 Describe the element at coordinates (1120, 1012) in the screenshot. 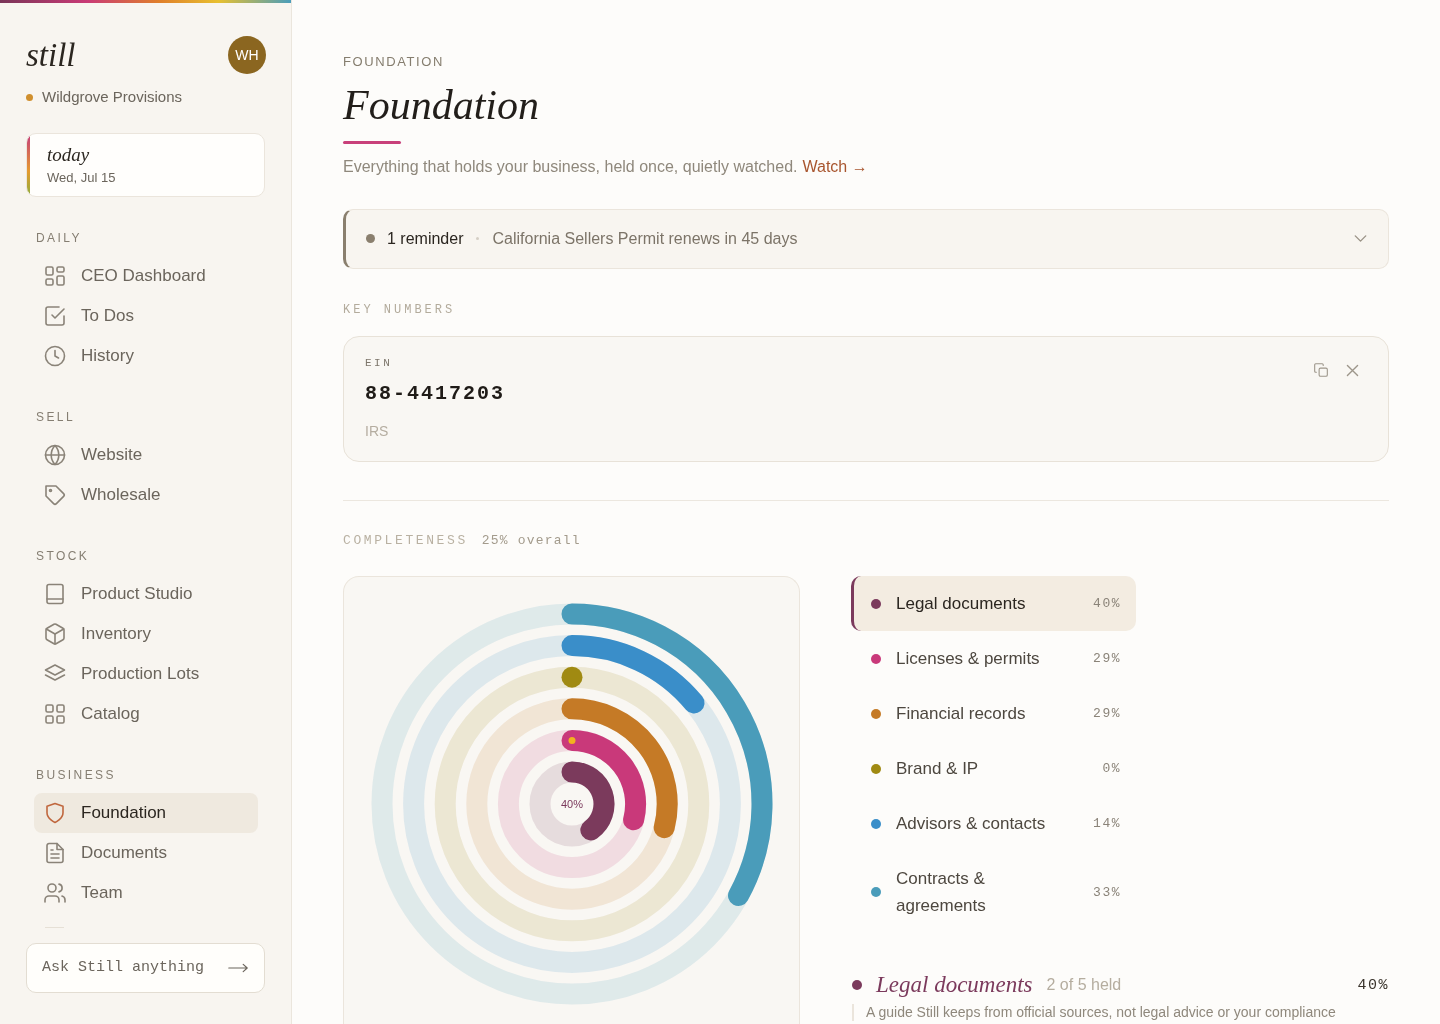

I see `detail-note: A guide Still keeps from official sources, not legal advice or your compliance` at that location.